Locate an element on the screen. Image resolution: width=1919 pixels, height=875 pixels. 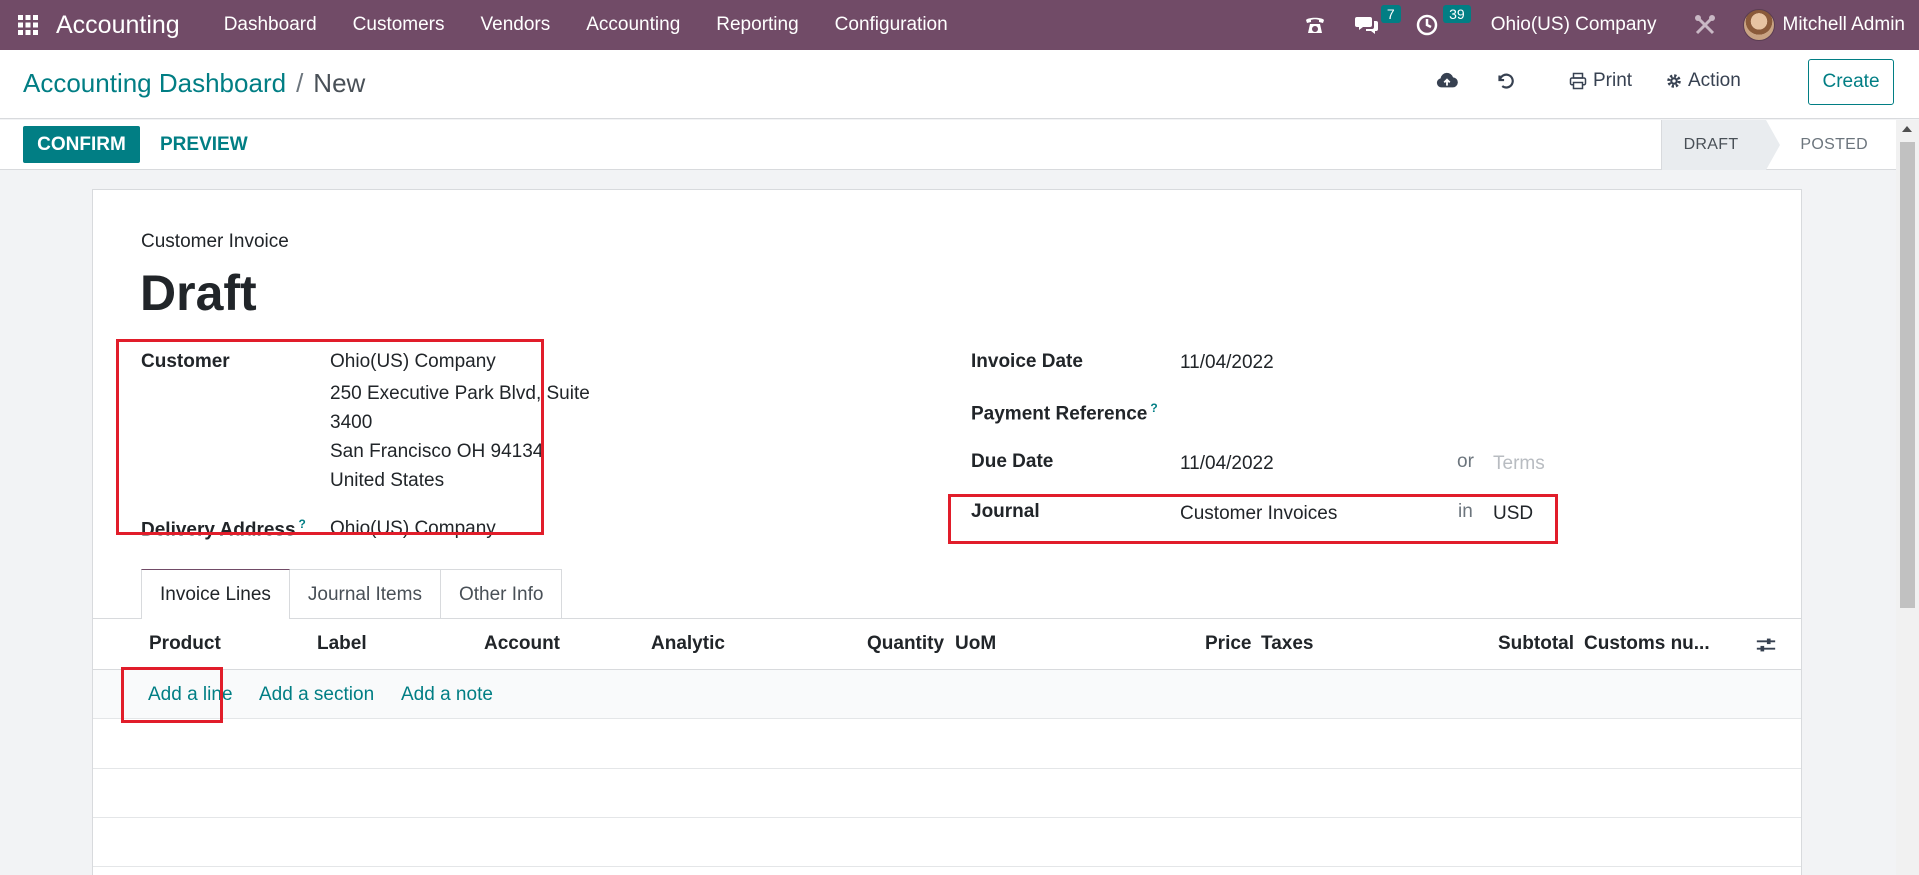
app-name: Accounting is located at coordinates (118, 25).